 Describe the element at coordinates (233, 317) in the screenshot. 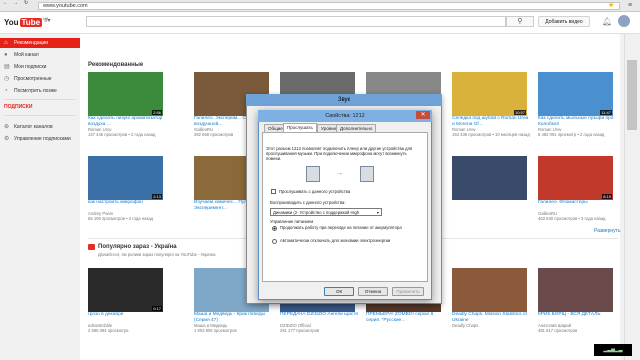

I see `video-title: Маша и Медведь - Крик победы (Серия 47)` at that location.